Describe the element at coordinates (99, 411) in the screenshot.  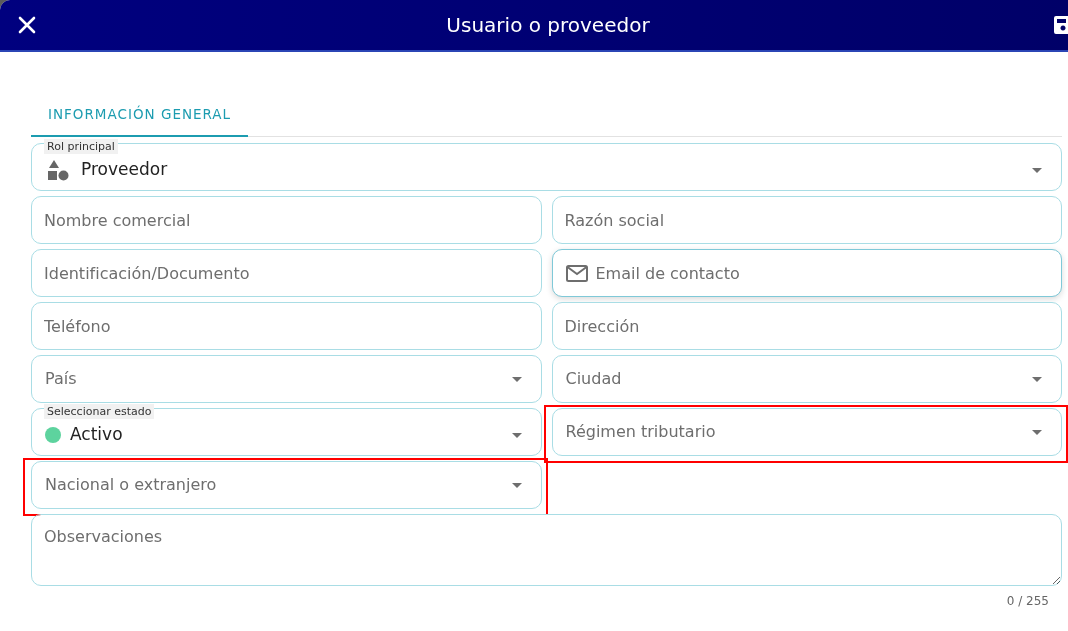
I see `field-label: Seleccionar estado` at that location.